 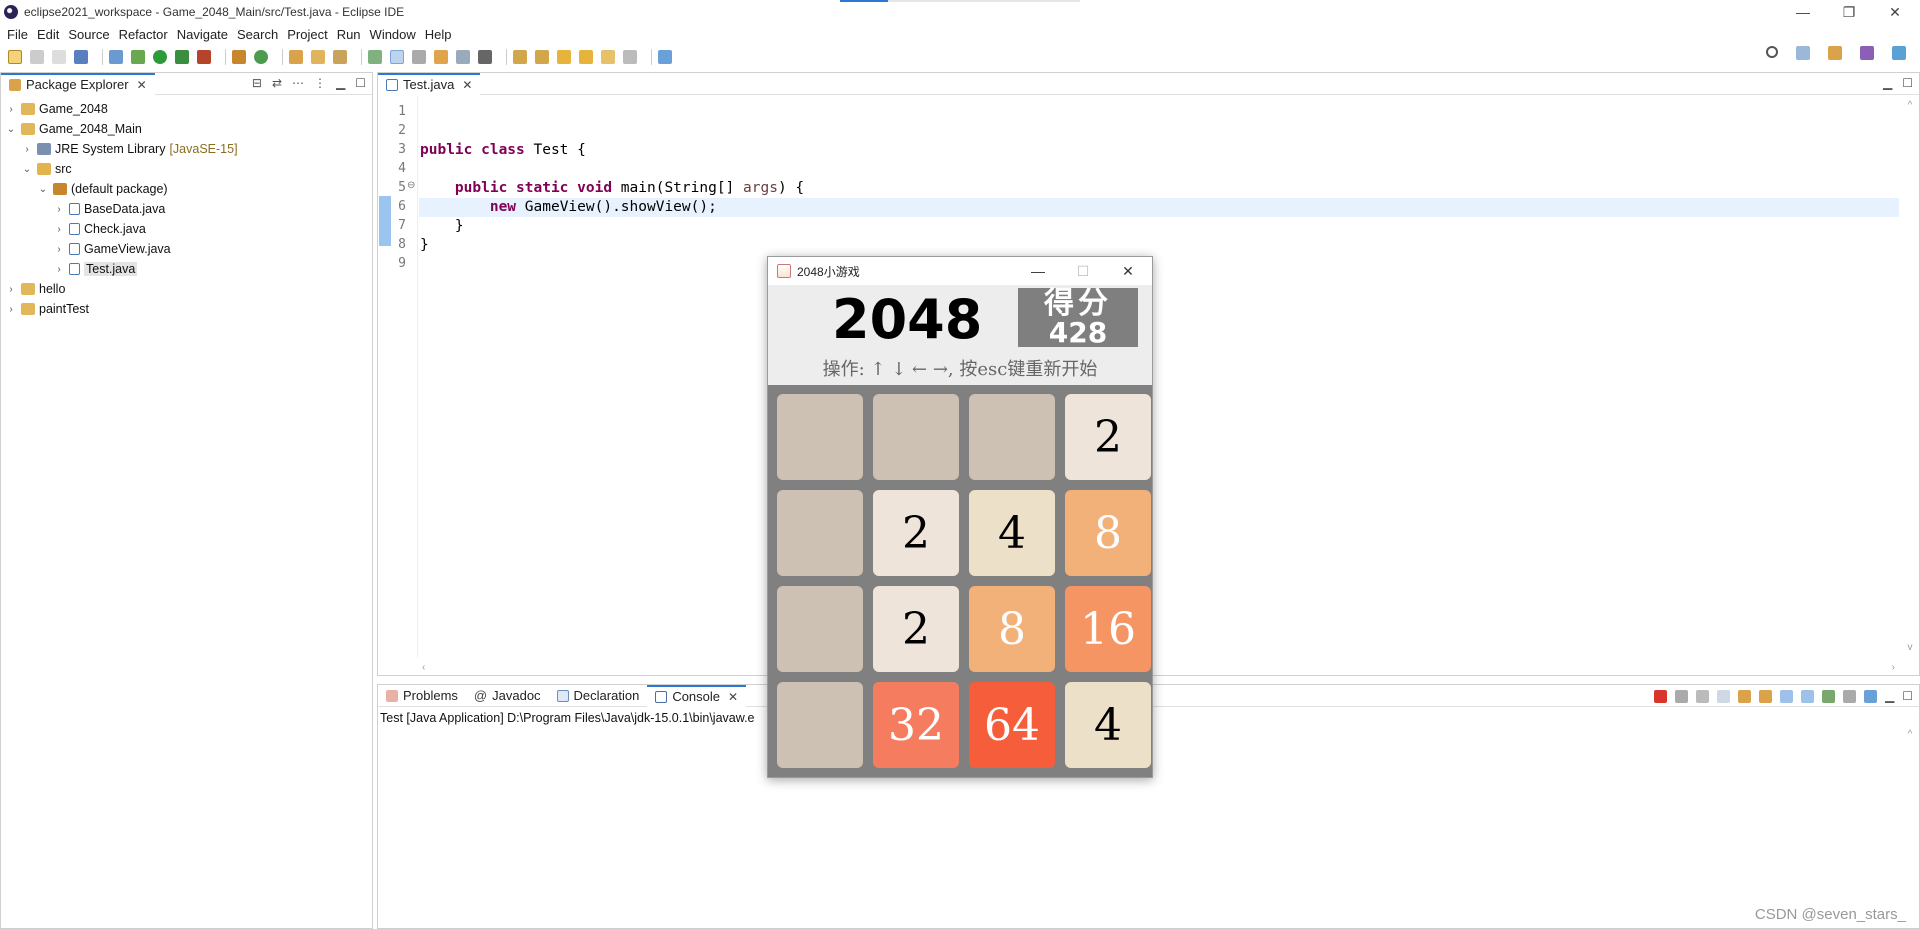 What do you see at coordinates (277, 83) in the screenshot?
I see `link-with-editor-icon: ⇄` at bounding box center [277, 83].